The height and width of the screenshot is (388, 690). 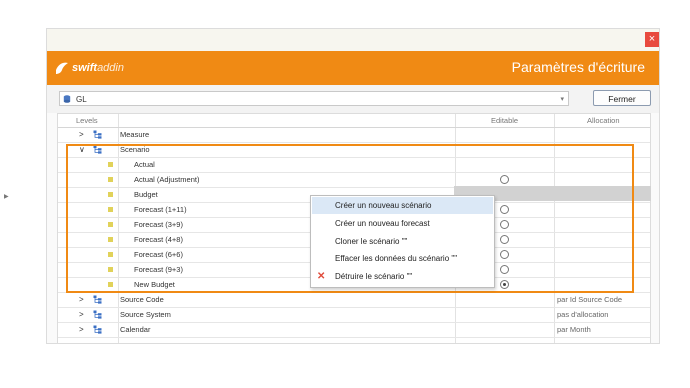 I want to click on context-menu-item: ✕ Détruire le scénario "", so click(x=402, y=276).